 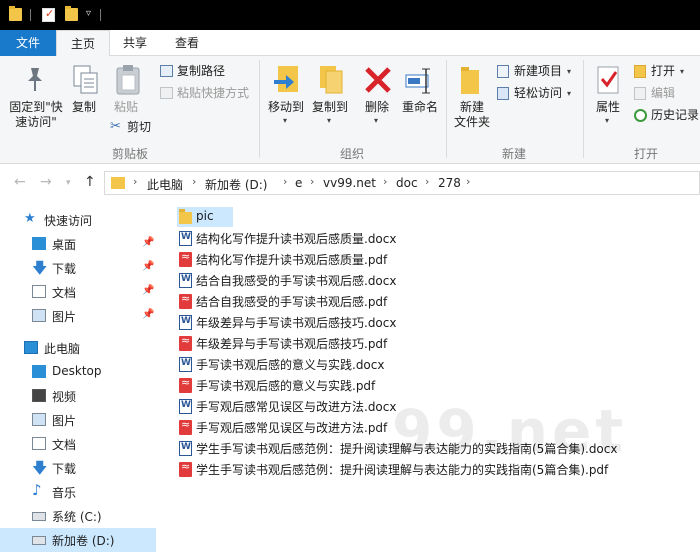 What do you see at coordinates (503, 93) in the screenshot?
I see `easy-access-icon` at bounding box center [503, 93].